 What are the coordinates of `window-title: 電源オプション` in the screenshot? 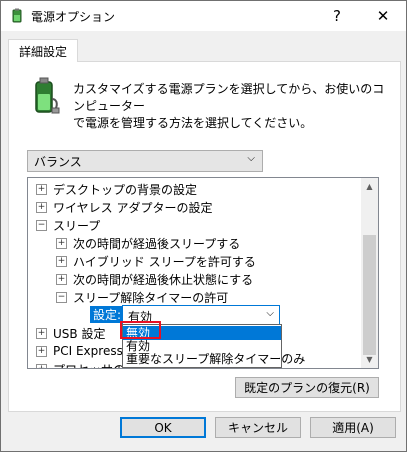 It's located at (73, 17).